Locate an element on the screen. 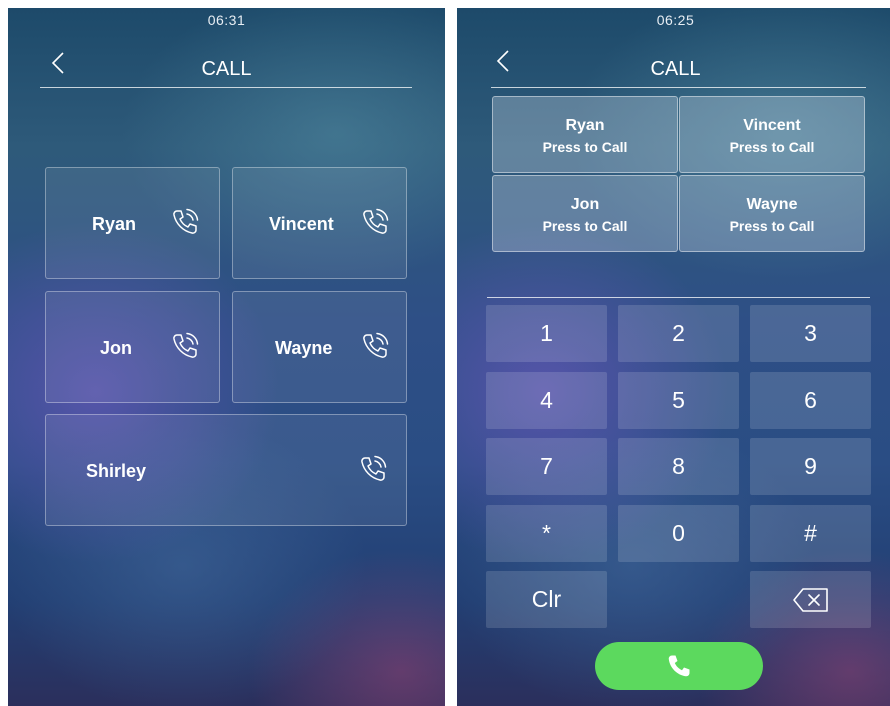  contact-tile-ryan: Ryan is located at coordinates (132, 223).